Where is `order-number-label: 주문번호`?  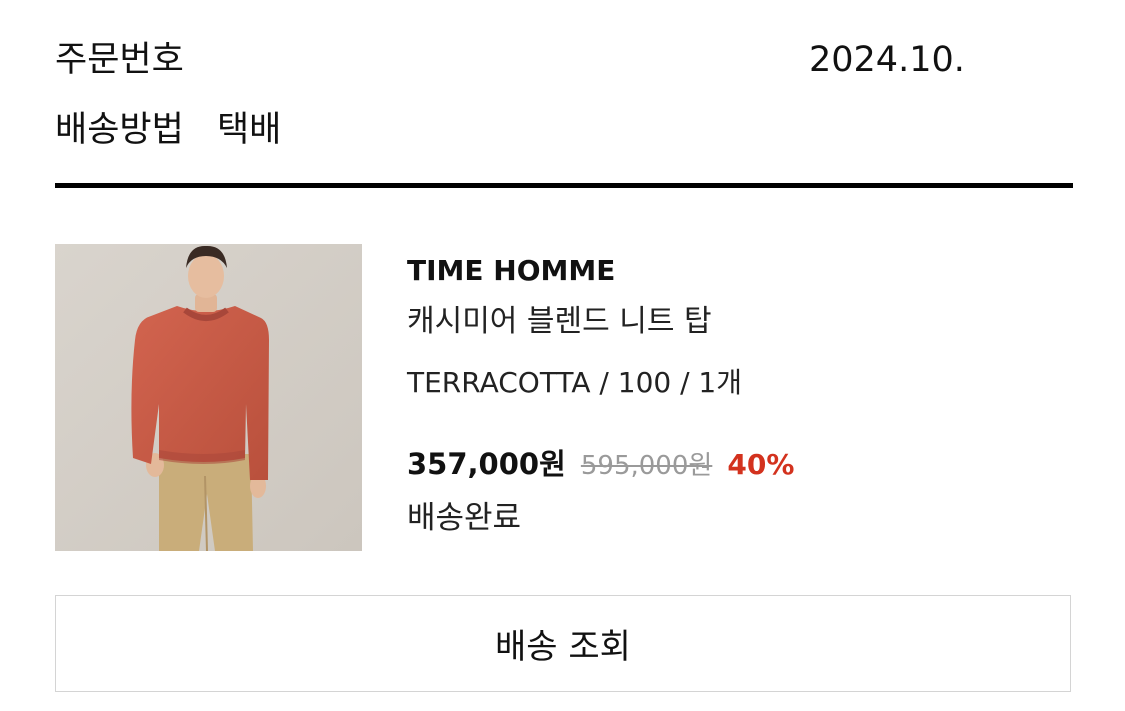
order-number-label: 주문번호 is located at coordinates (119, 60).